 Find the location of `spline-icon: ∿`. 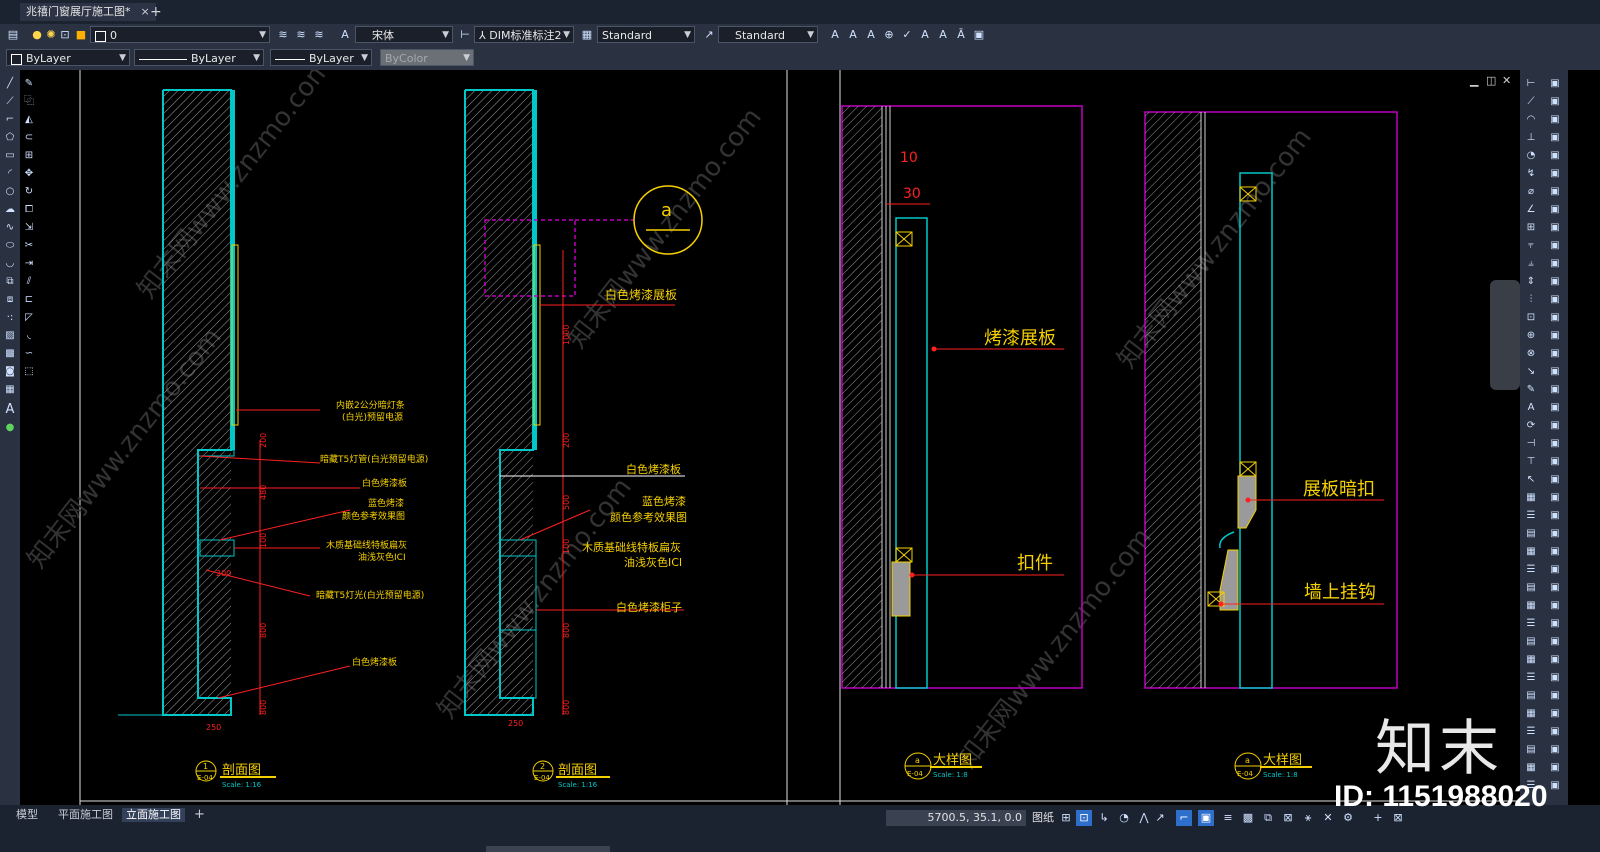

spline-icon: ∿ is located at coordinates (10, 228).